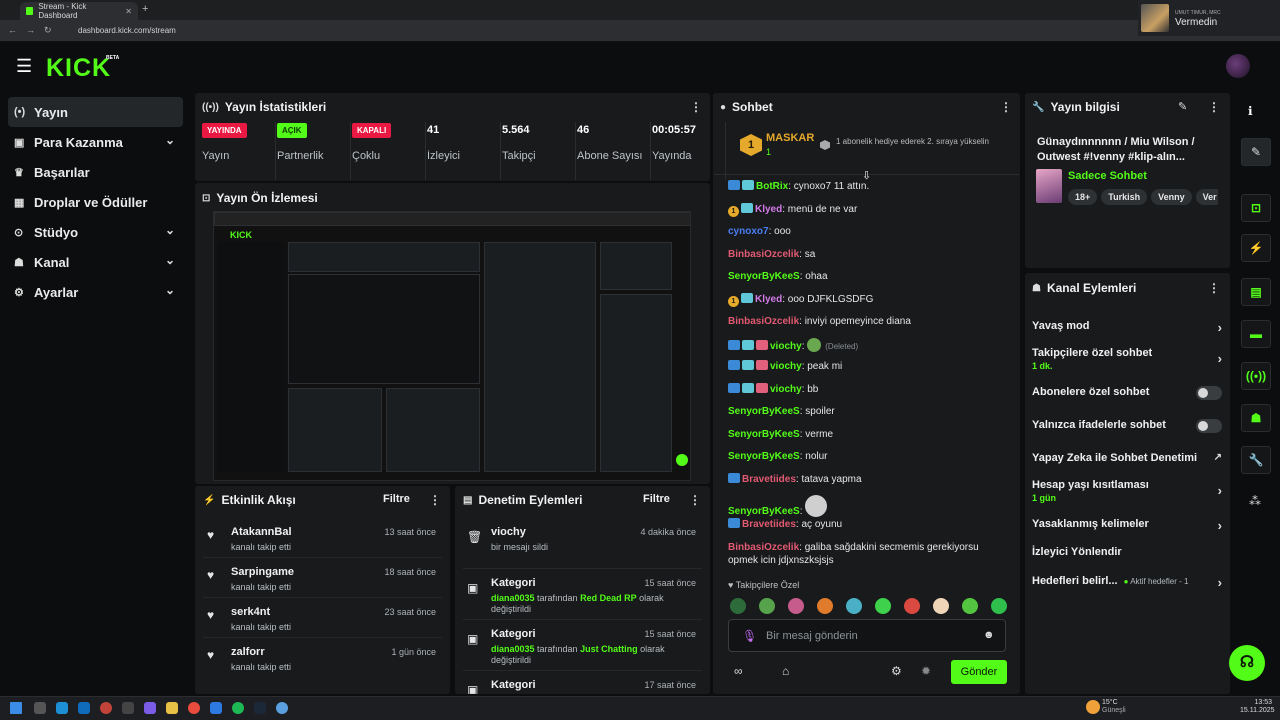  What do you see at coordinates (1256, 292) in the screenshot?
I see `rail-notes-icon: ▤` at bounding box center [1256, 292].